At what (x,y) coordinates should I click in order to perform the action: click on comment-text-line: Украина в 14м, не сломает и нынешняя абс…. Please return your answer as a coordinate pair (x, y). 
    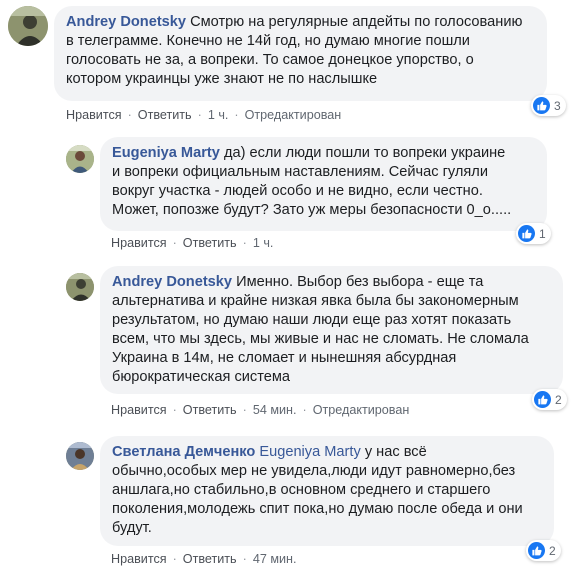
    Looking at the image, I should click on (284, 358).